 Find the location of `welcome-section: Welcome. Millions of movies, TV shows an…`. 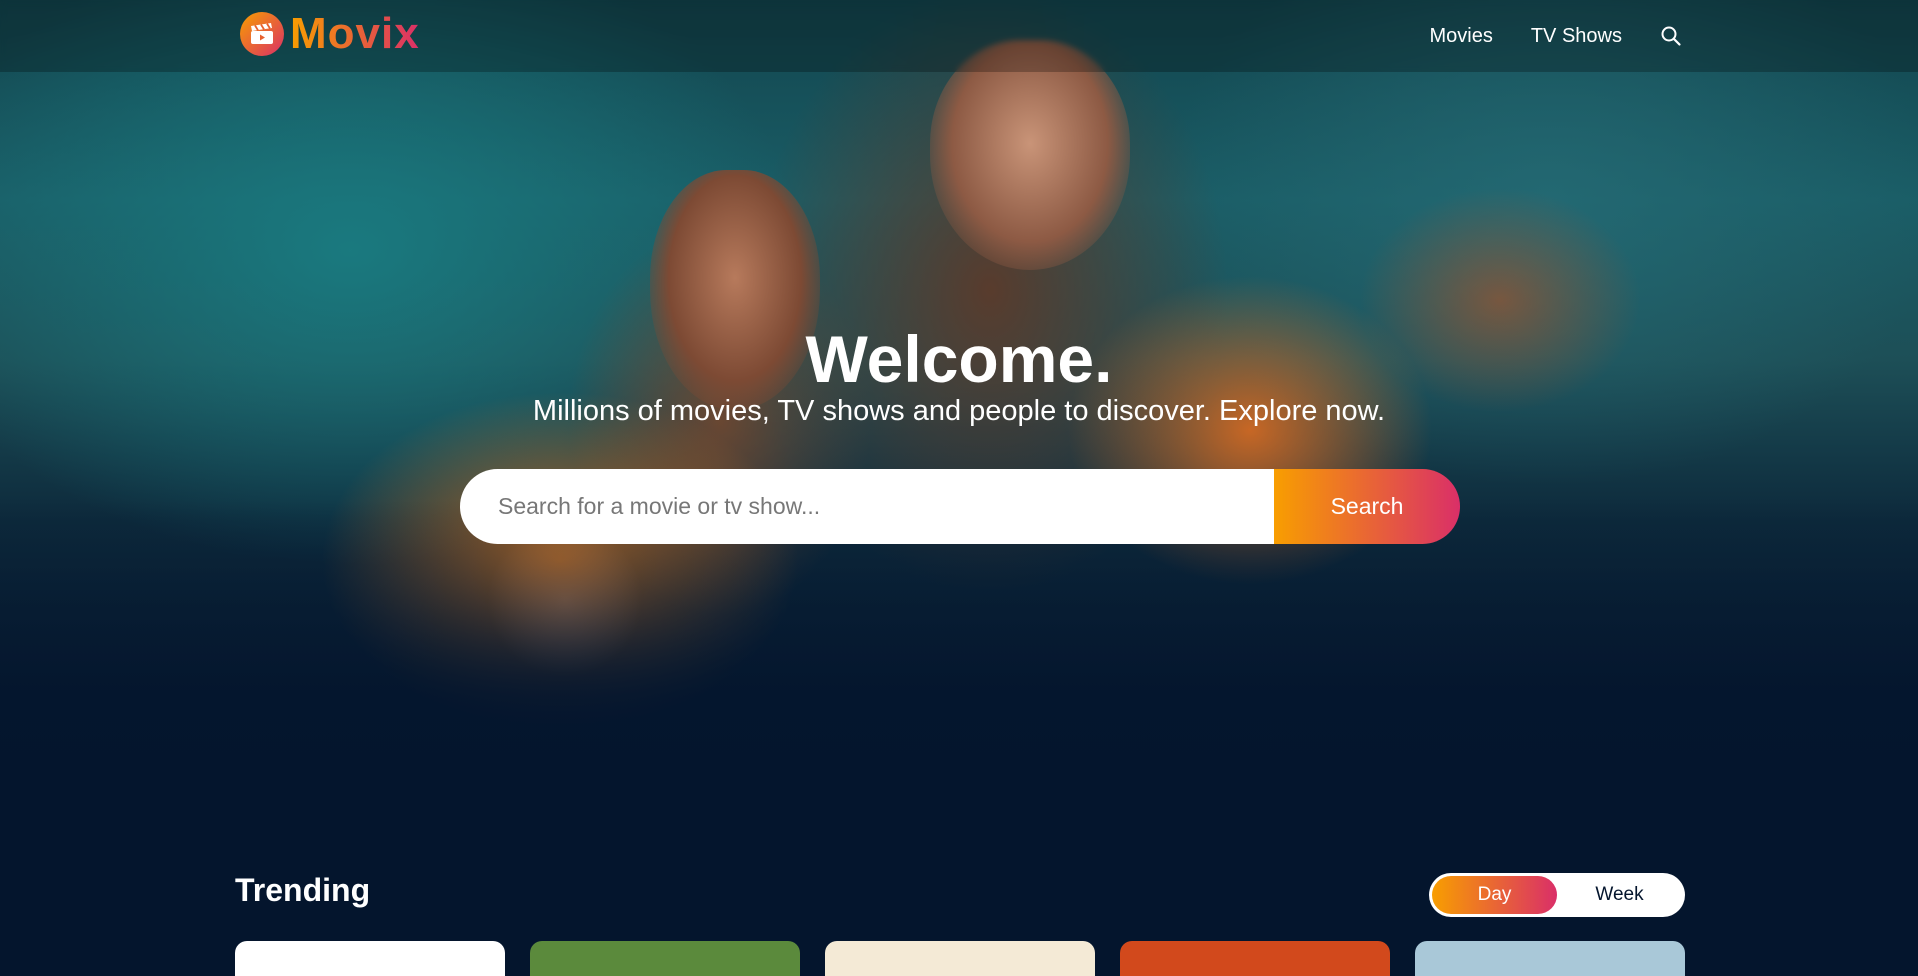

welcome-section: Welcome. Millions of movies, TV shows an… is located at coordinates (959, 374).